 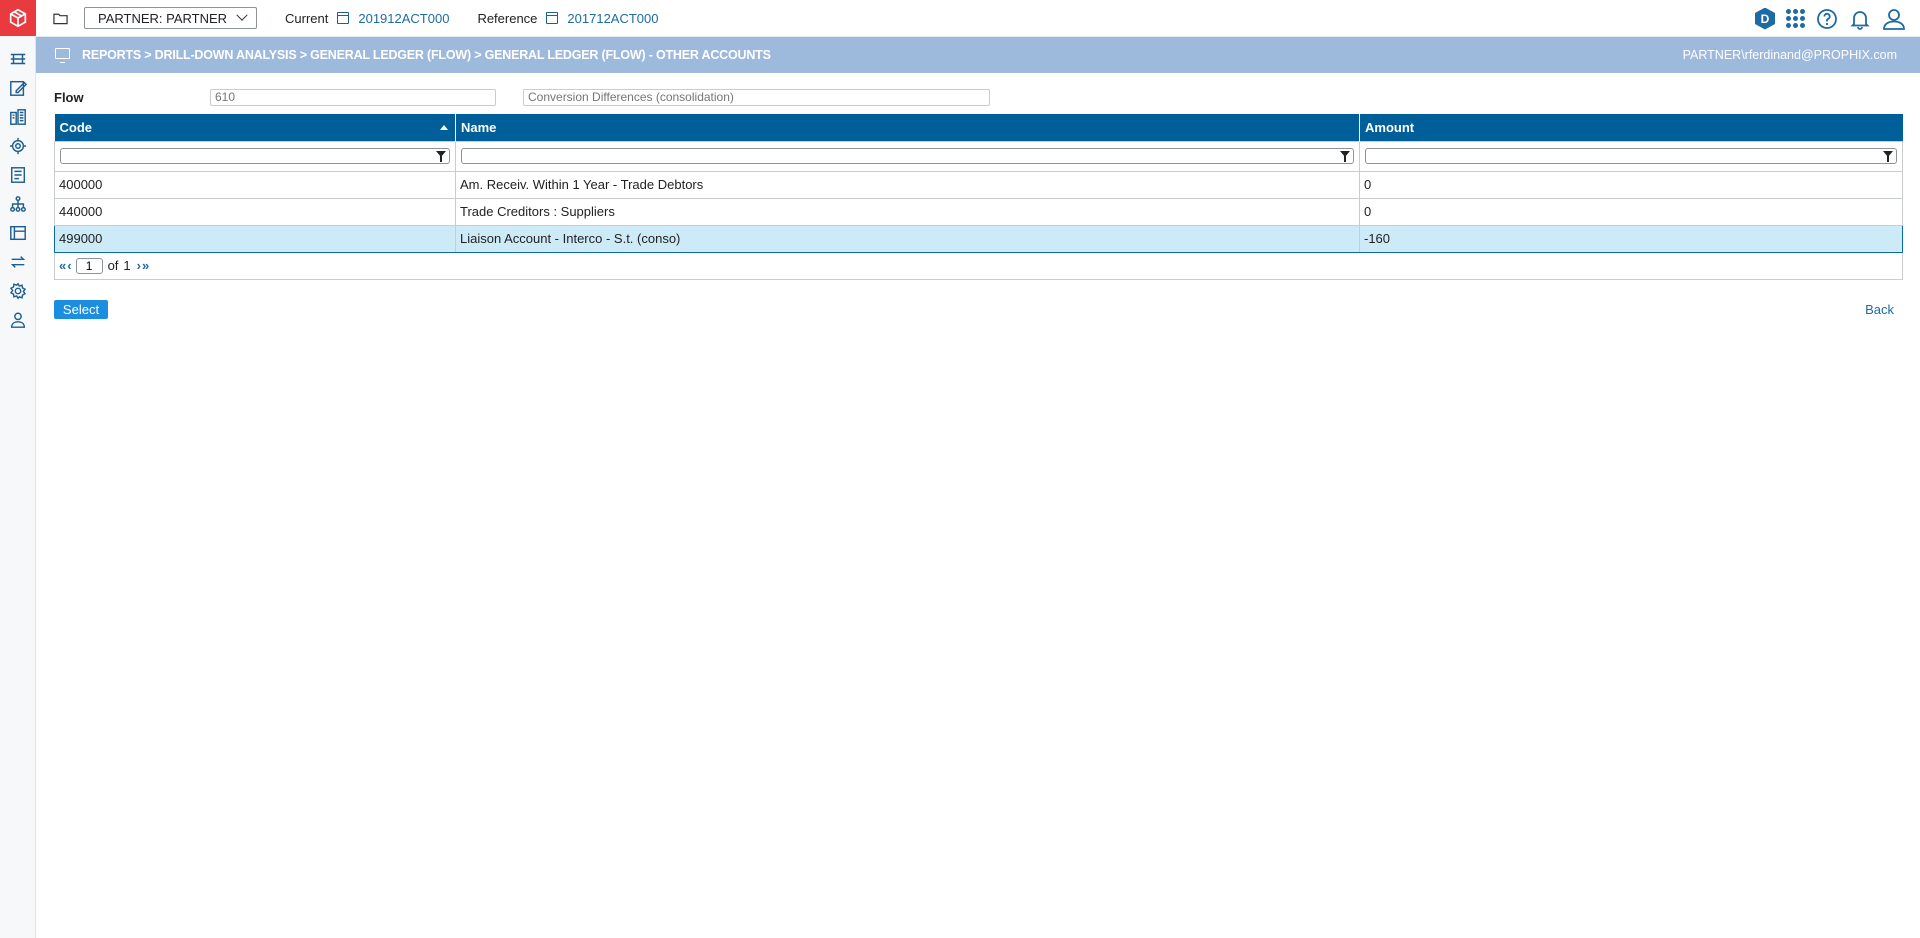 I want to click on filter-row, so click(x=978, y=156).